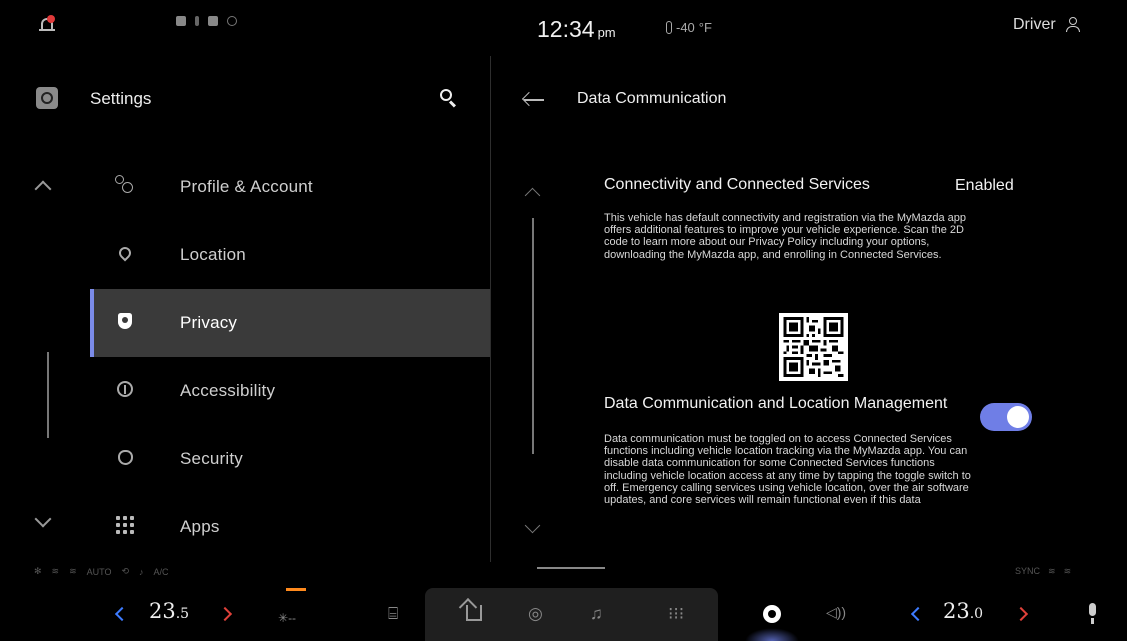 This screenshot has height=641, width=1127. What do you see at coordinates (290, 255) in the screenshot?
I see `menu-item-location: Location` at bounding box center [290, 255].